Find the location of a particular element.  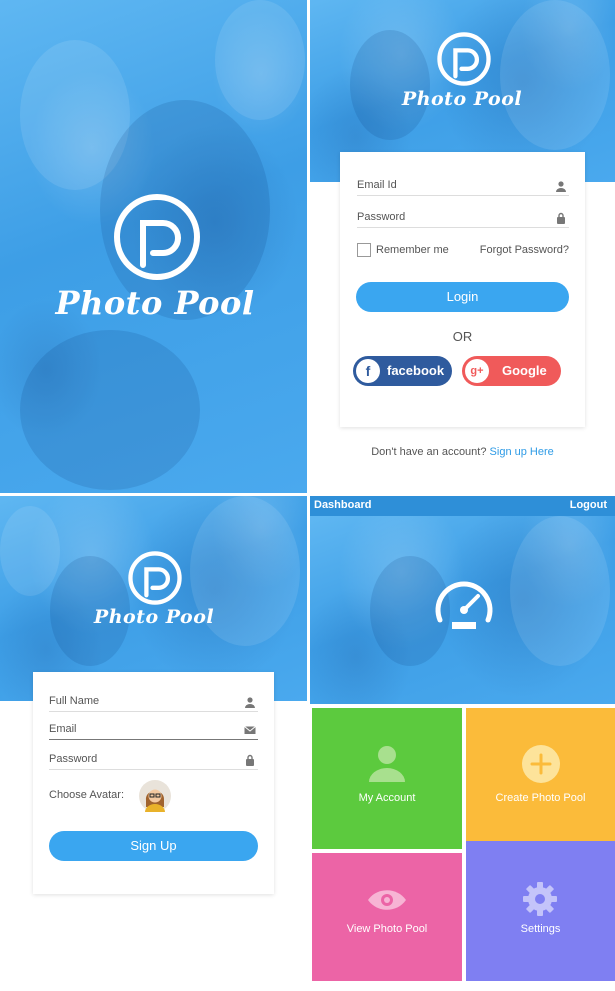

fullname-field: Full Name is located at coordinates (153, 700).